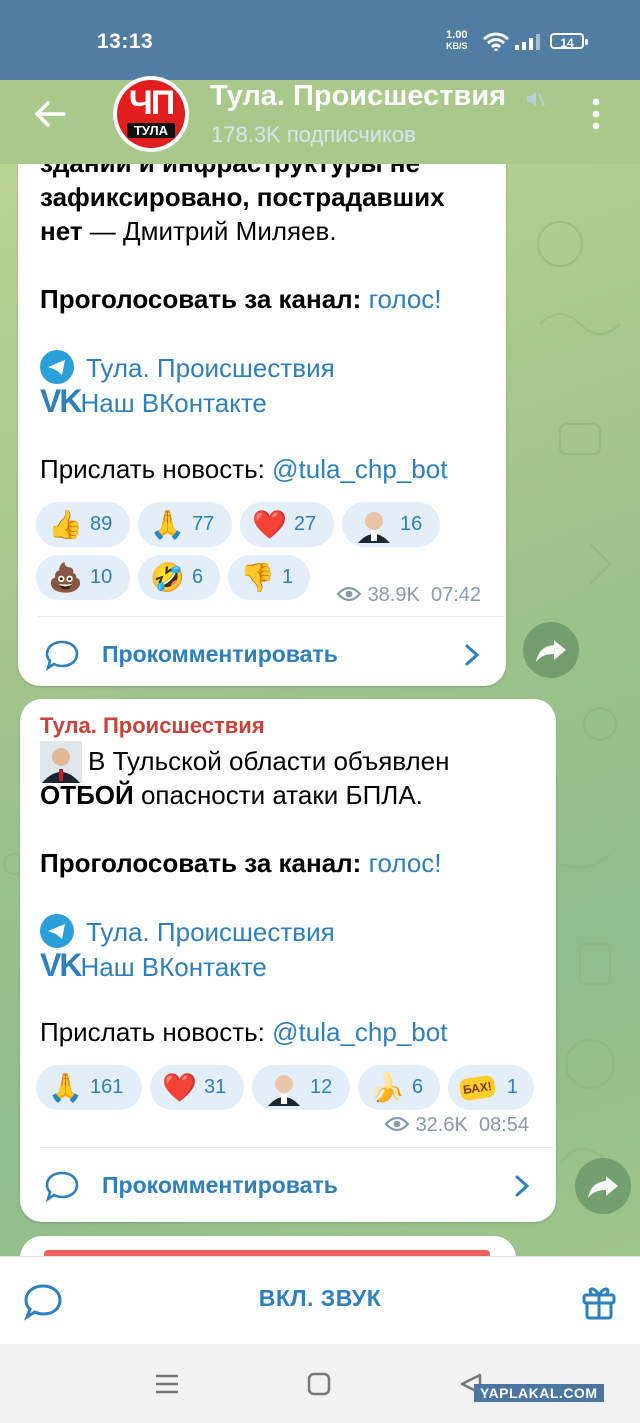 The width and height of the screenshot is (640, 1423). Describe the element at coordinates (50, 114) in the screenshot. I see `back-arrow-icon` at that location.